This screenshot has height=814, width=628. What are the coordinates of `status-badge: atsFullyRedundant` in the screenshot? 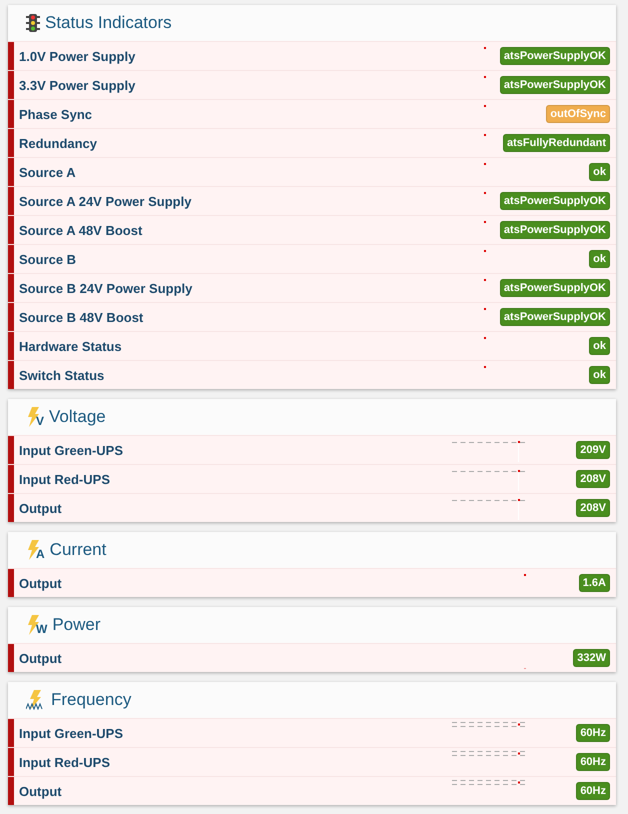 It's located at (556, 143).